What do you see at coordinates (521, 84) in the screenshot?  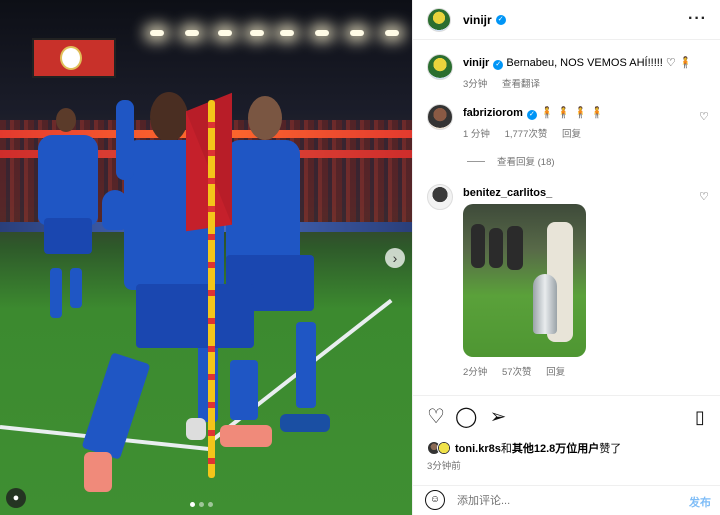 I see `translate-link: 查看翻译` at bounding box center [521, 84].